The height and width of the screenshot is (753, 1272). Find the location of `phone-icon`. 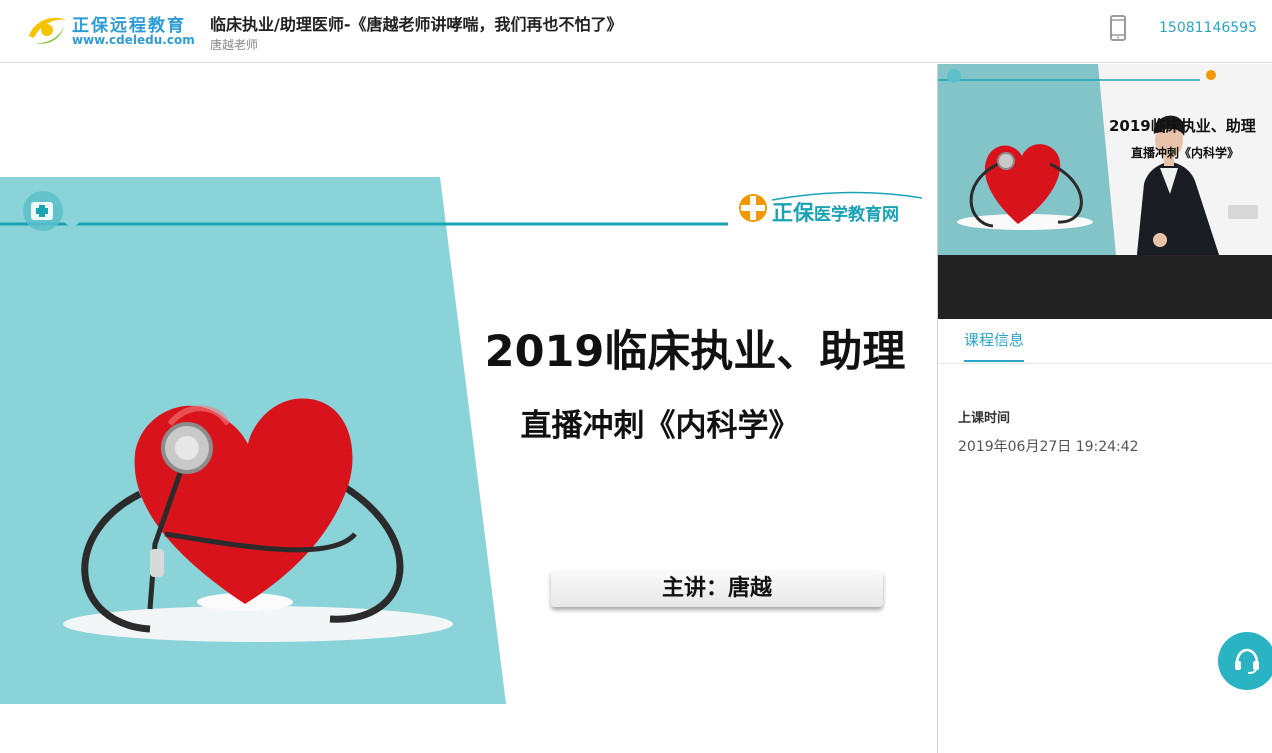

phone-icon is located at coordinates (1118, 28).